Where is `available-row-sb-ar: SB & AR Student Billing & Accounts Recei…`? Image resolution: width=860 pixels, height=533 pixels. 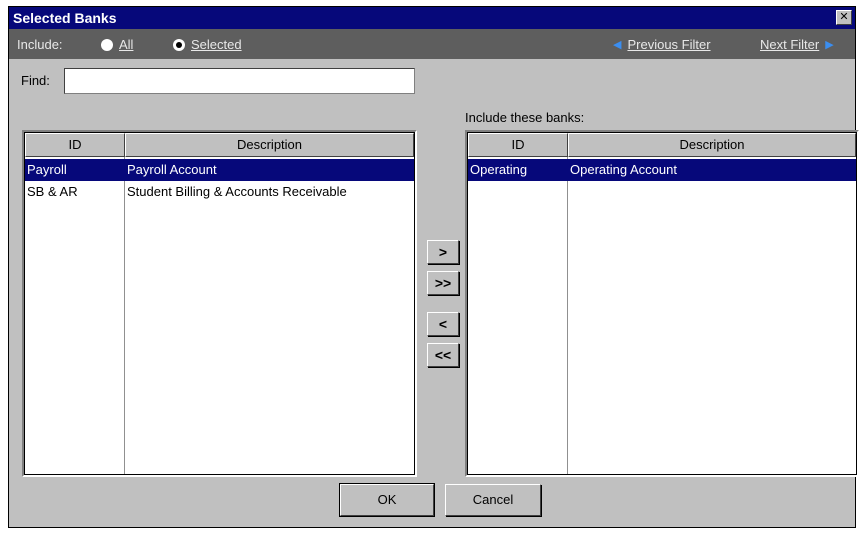 available-row-sb-ar: SB & AR Student Billing & Accounts Recei… is located at coordinates (219, 192).